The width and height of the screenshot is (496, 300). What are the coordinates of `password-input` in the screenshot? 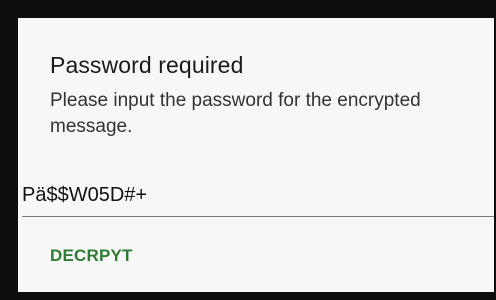 It's located at (258, 195).